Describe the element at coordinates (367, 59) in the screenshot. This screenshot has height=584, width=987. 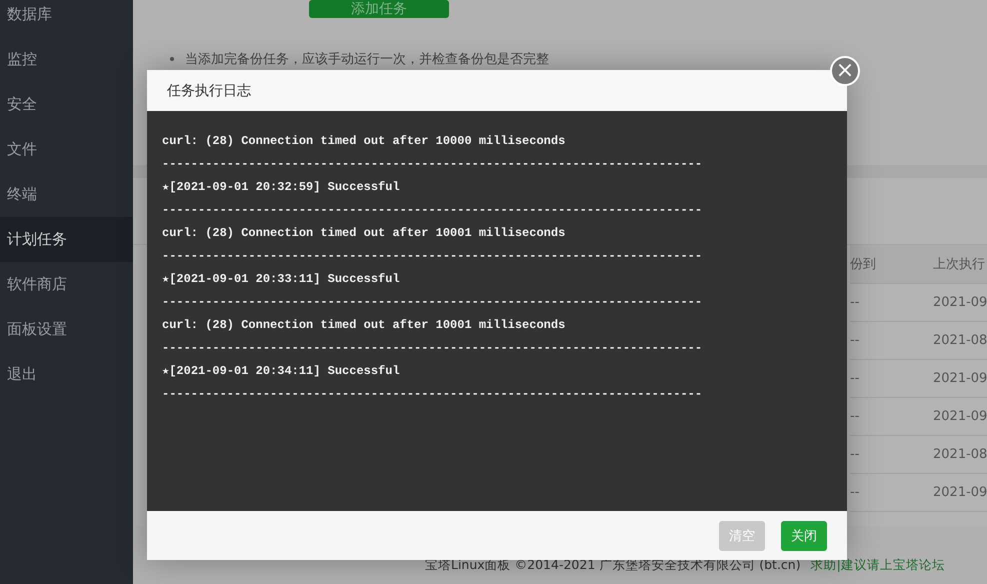
I see `tip-text: 当添加完备份任务，应该手动运行一次，并检查备份包是否完整` at that location.